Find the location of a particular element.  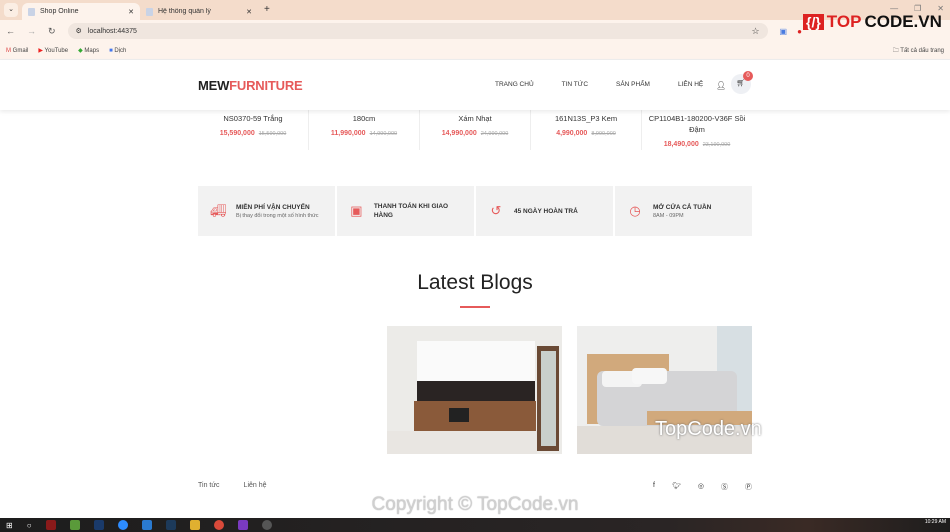

product-old-price: 14,990,000 is located at coordinates (383, 134).